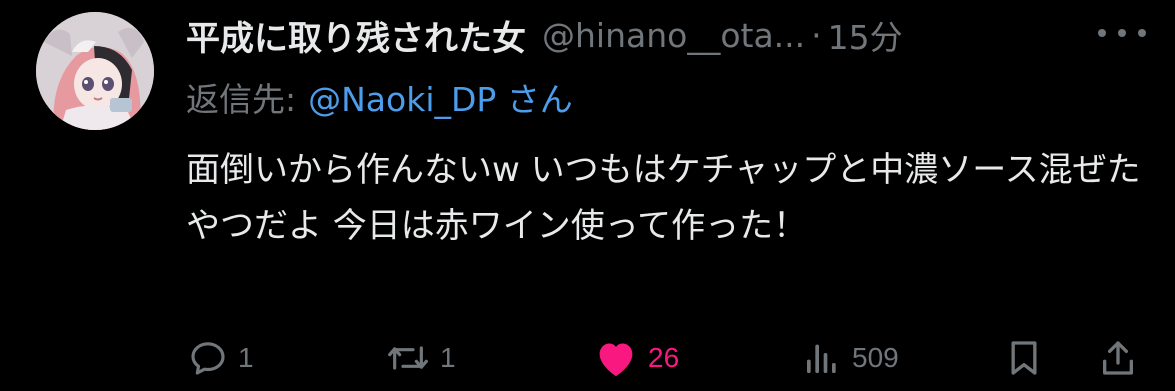 This screenshot has width=1175, height=391. I want to click on avatar, so click(95, 71).